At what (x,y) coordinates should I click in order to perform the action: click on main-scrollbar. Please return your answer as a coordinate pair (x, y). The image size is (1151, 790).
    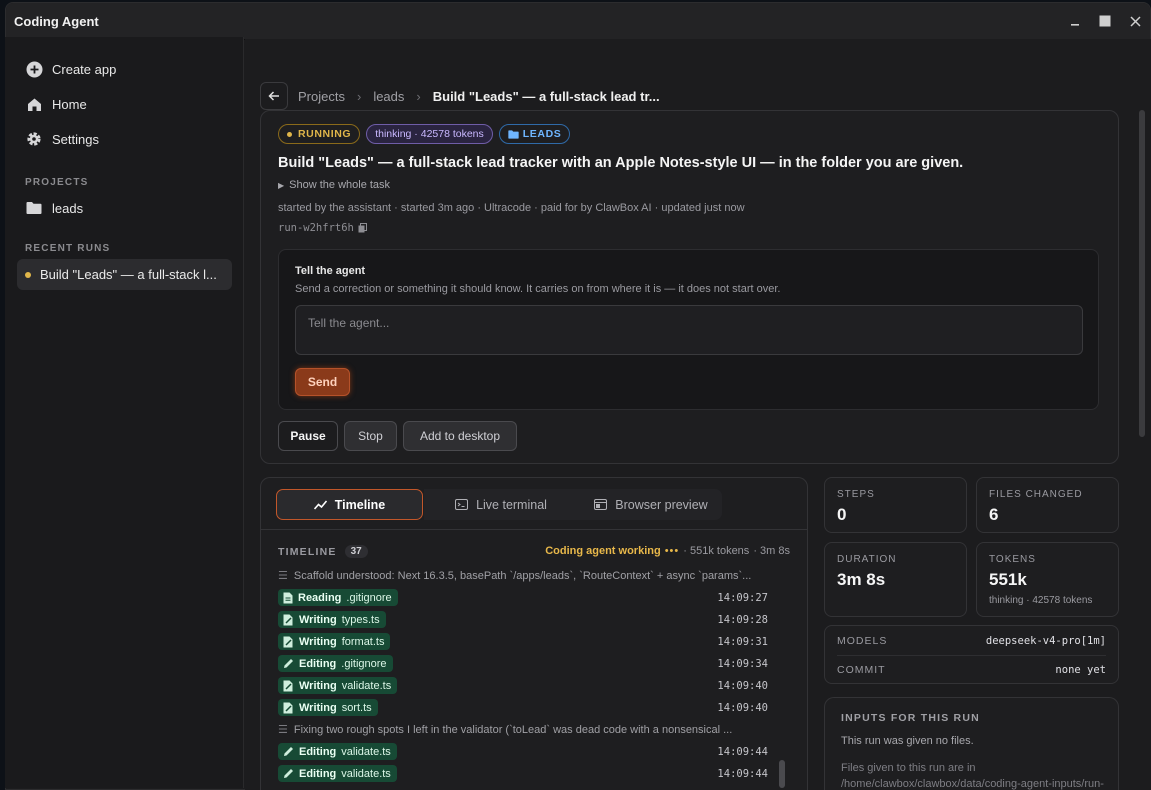
    Looking at the image, I should click on (1142, 273).